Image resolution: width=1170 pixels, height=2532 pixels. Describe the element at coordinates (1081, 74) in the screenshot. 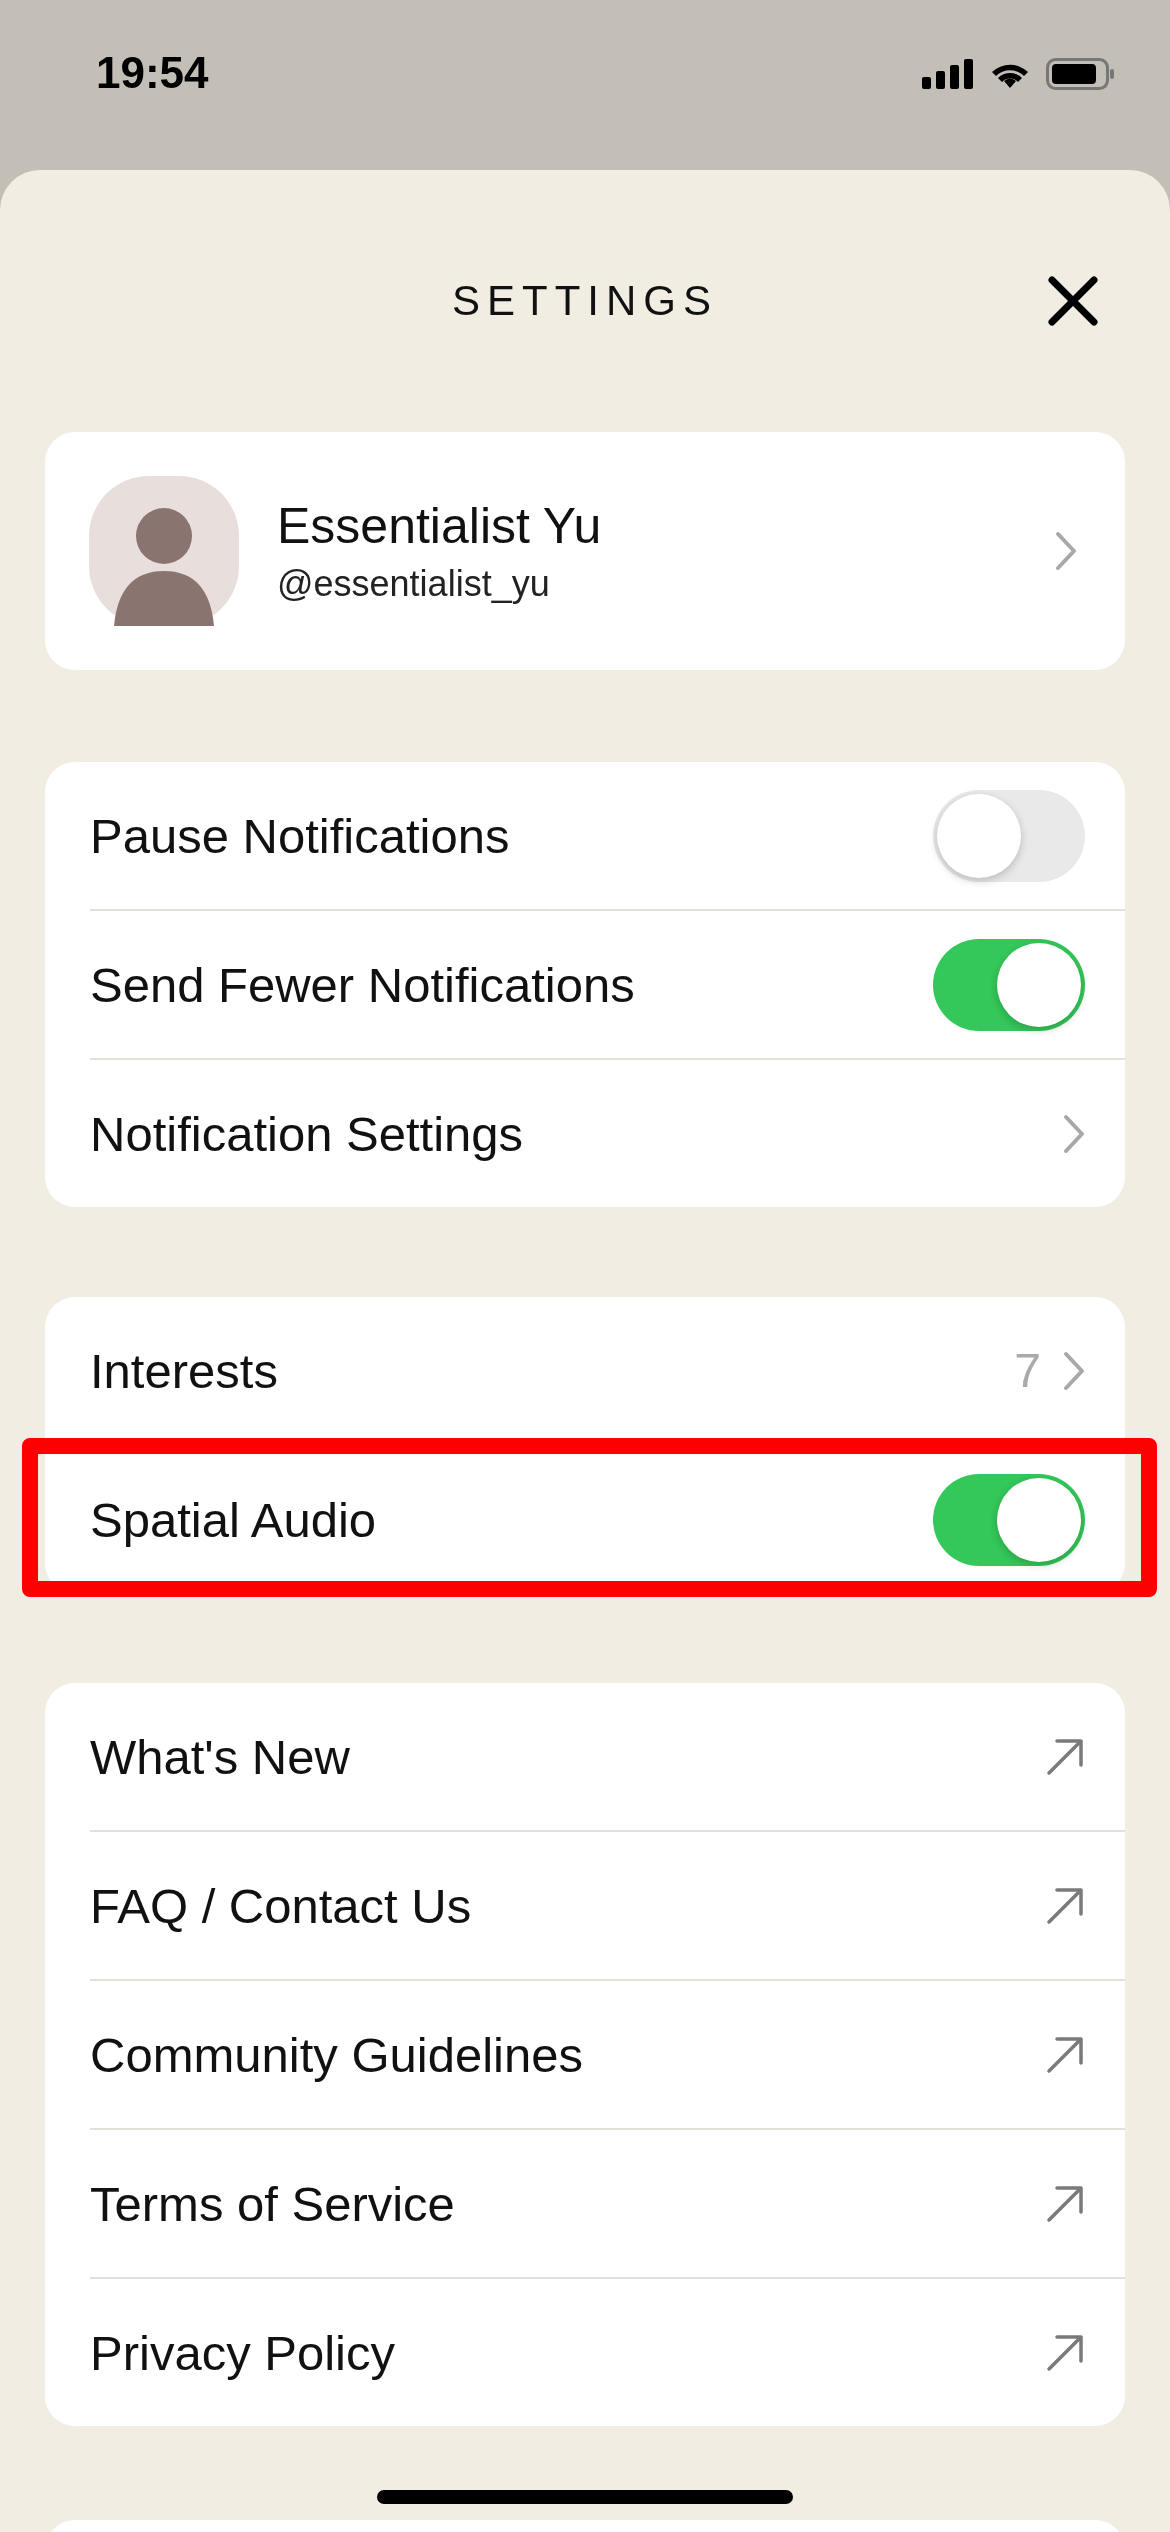

I see `battery-icon` at that location.